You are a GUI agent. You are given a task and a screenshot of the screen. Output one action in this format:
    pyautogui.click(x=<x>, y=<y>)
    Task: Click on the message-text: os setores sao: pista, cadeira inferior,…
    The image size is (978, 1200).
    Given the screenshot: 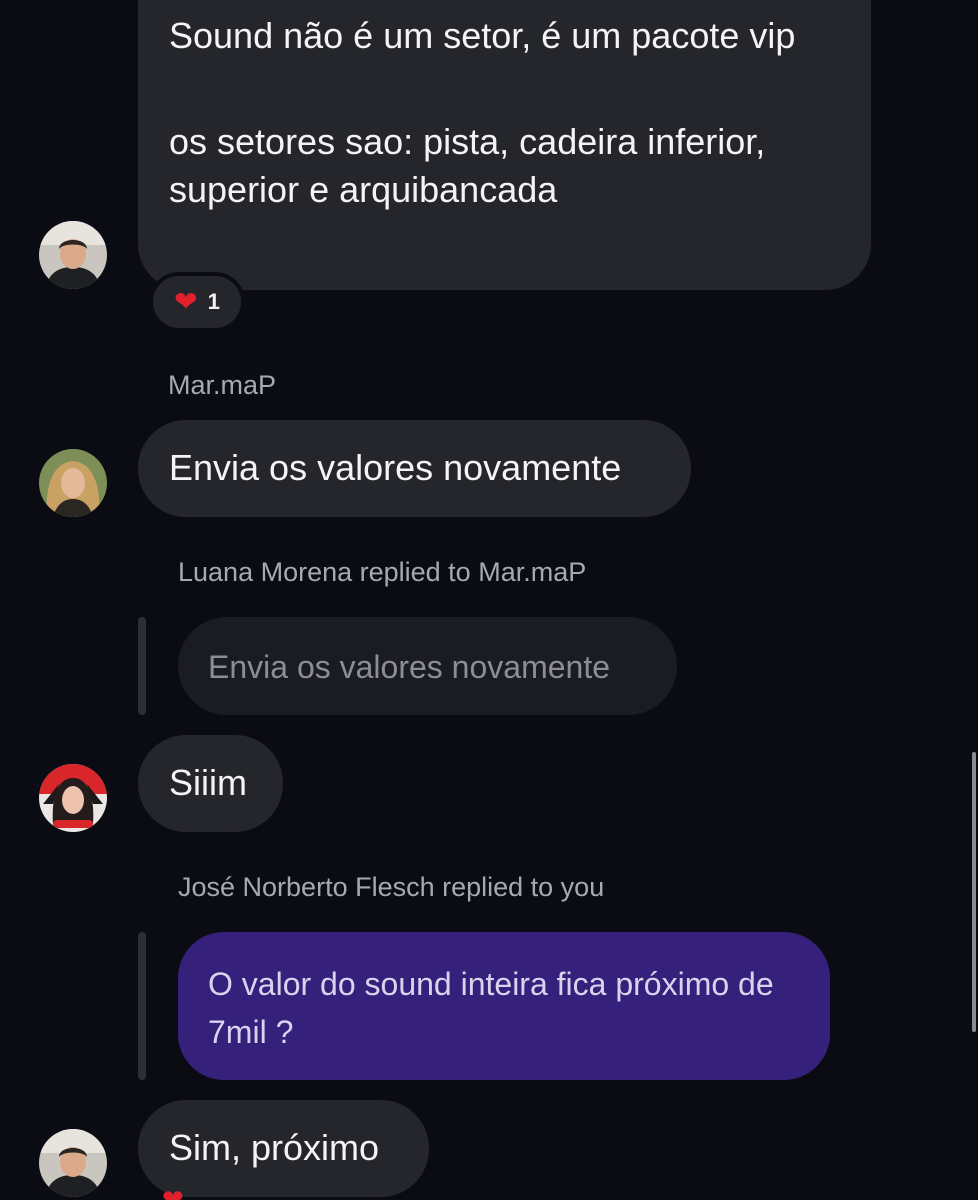 What is the action you would take?
    pyautogui.click(x=467, y=165)
    